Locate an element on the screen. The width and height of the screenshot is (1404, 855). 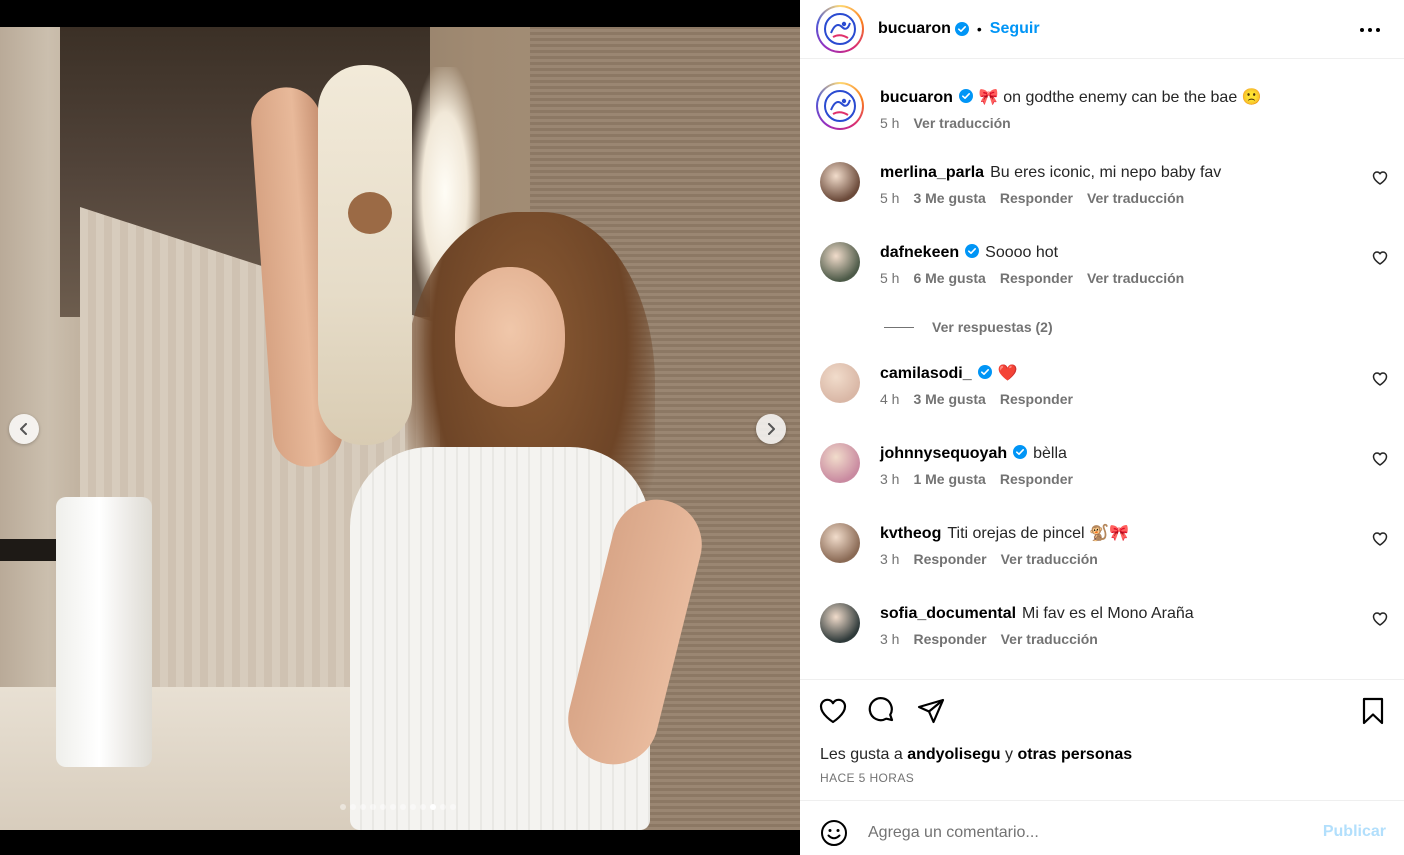
next-photo-button is located at coordinates (771, 429).